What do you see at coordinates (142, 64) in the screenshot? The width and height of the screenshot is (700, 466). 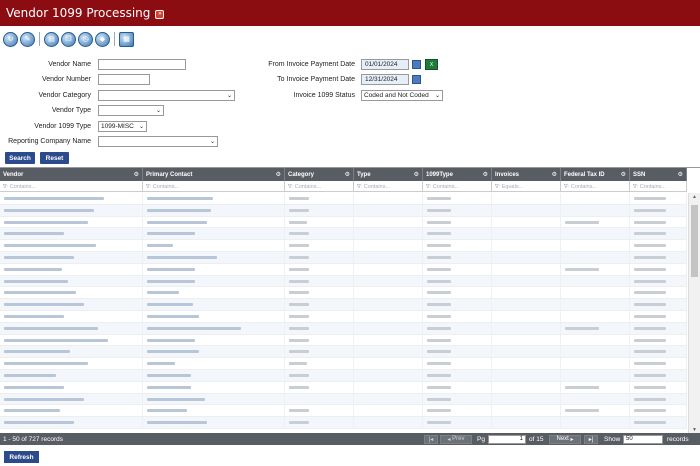 I see `vendor-name-input` at bounding box center [142, 64].